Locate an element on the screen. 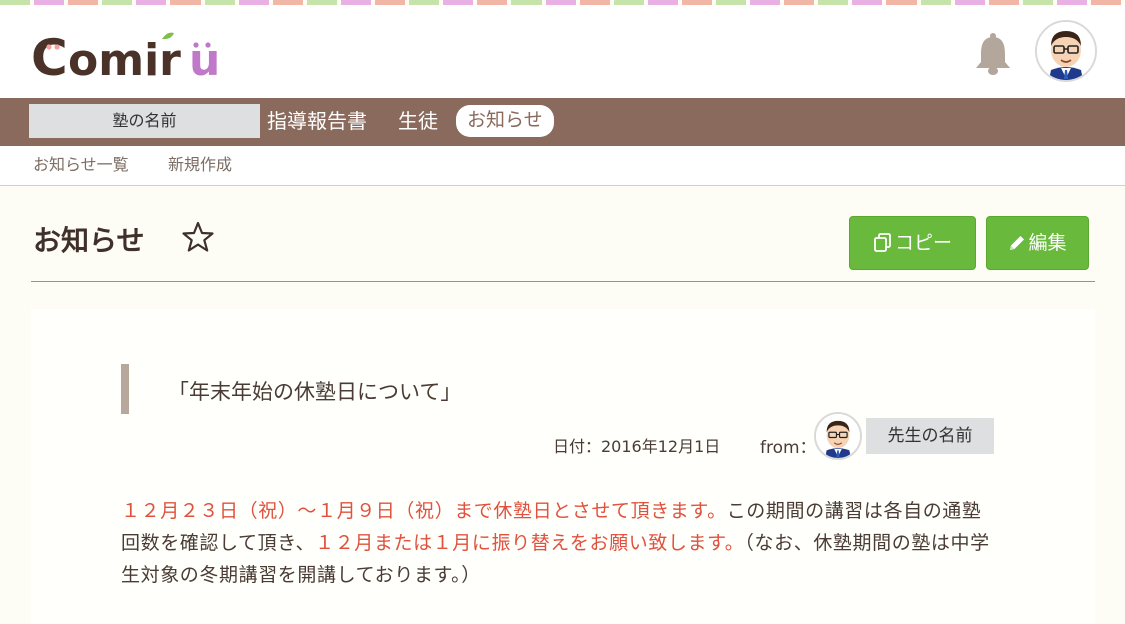  page-title: お知らせ is located at coordinates (89, 240).